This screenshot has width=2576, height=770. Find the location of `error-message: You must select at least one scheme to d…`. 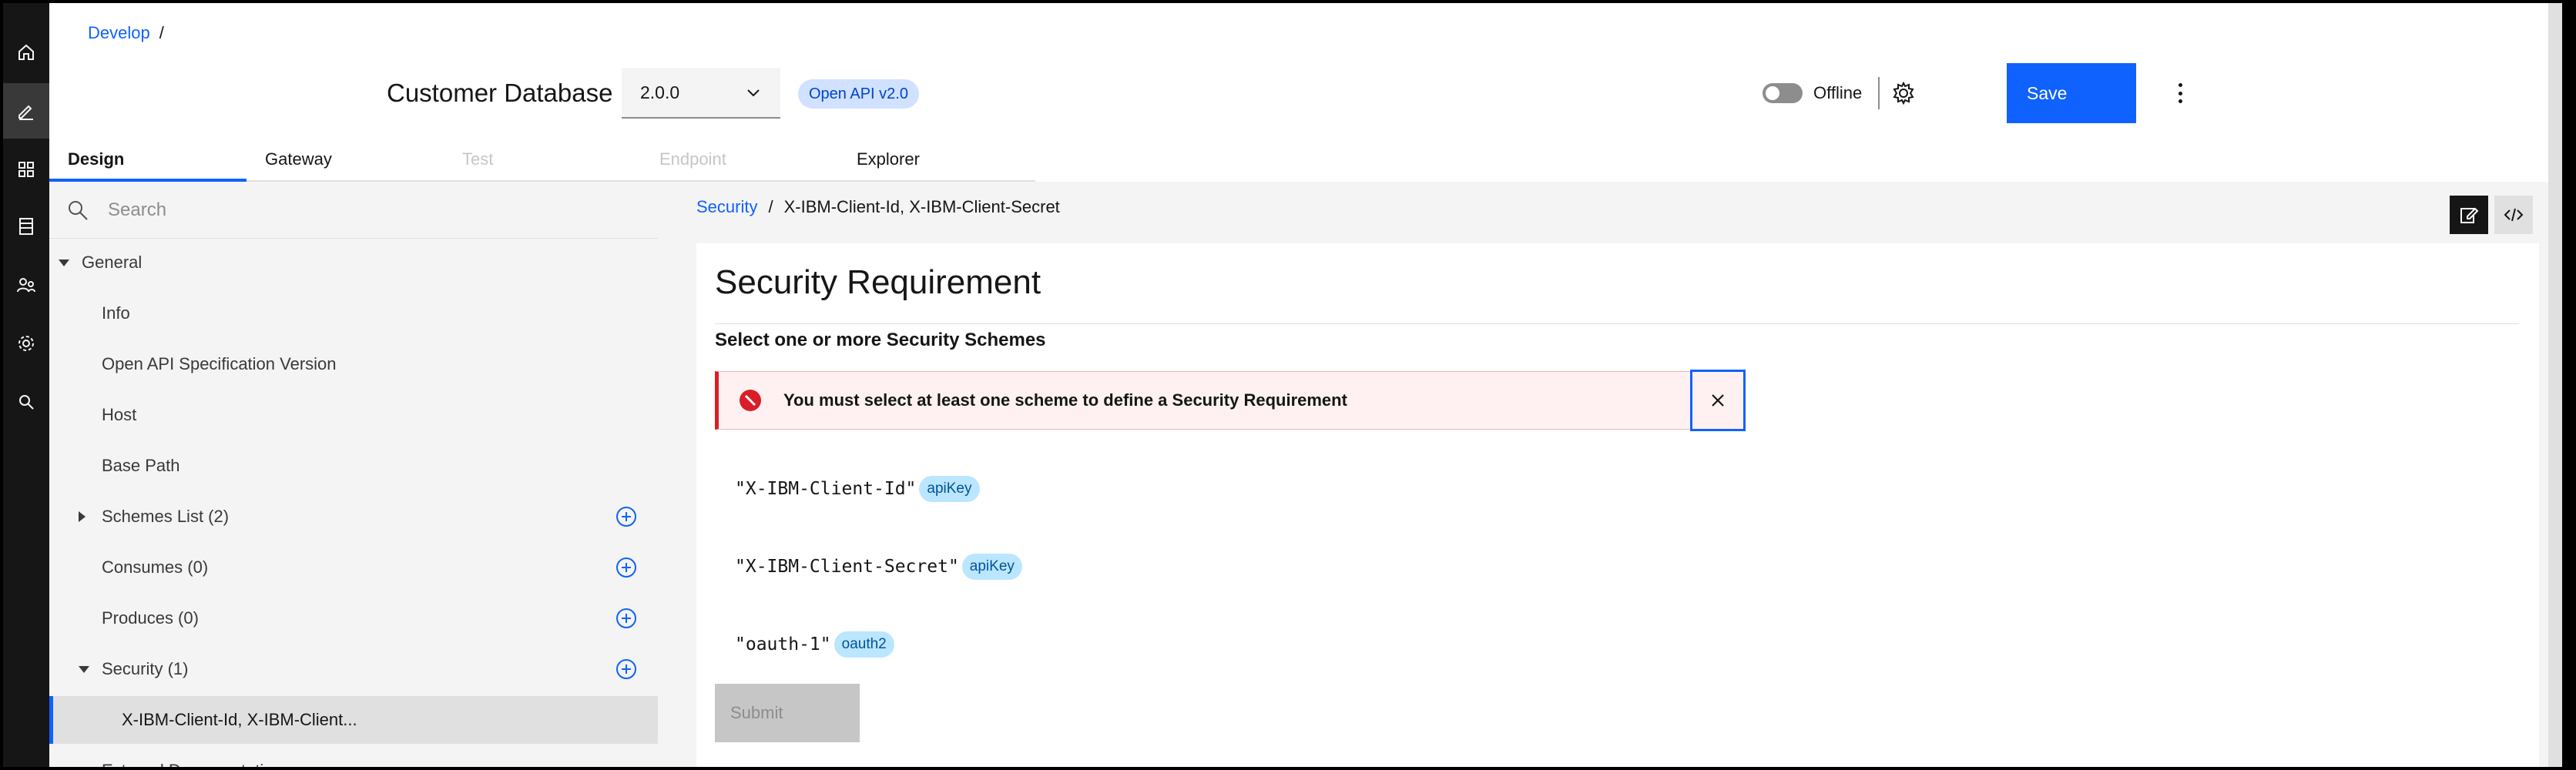

error-message: You must select at least one scheme to d… is located at coordinates (1065, 400).